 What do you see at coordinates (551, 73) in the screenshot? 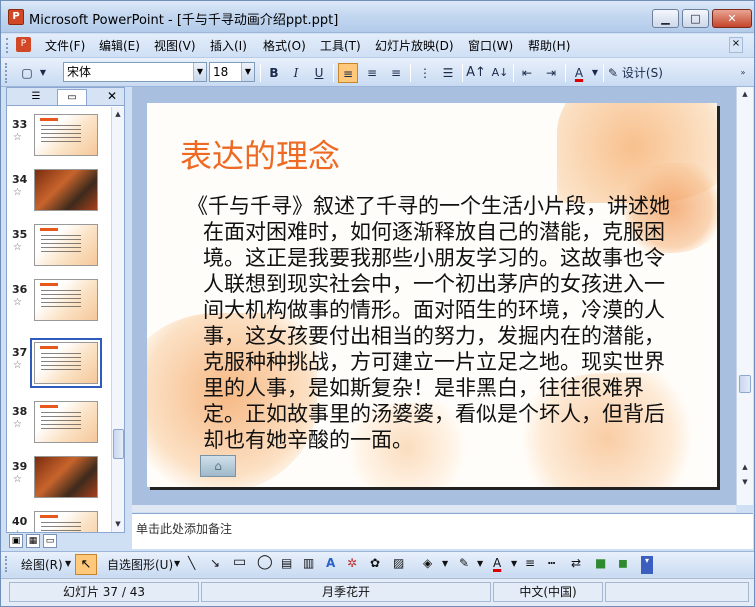
I see `increase-indent-icon: ⇥` at bounding box center [551, 73].